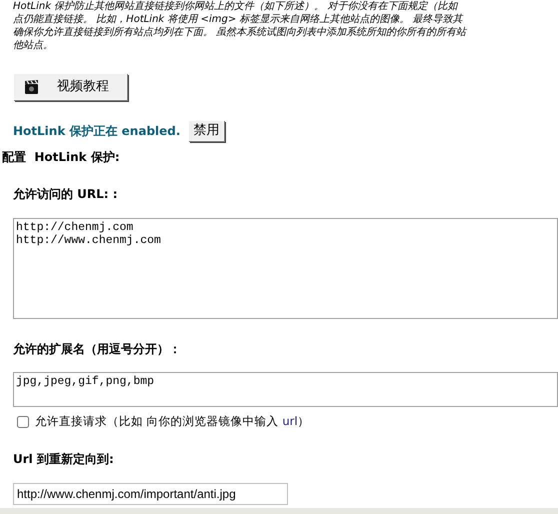 The width and height of the screenshot is (558, 514). What do you see at coordinates (63, 459) in the screenshot?
I see `field-label: Url 到重新定向到:` at bounding box center [63, 459].